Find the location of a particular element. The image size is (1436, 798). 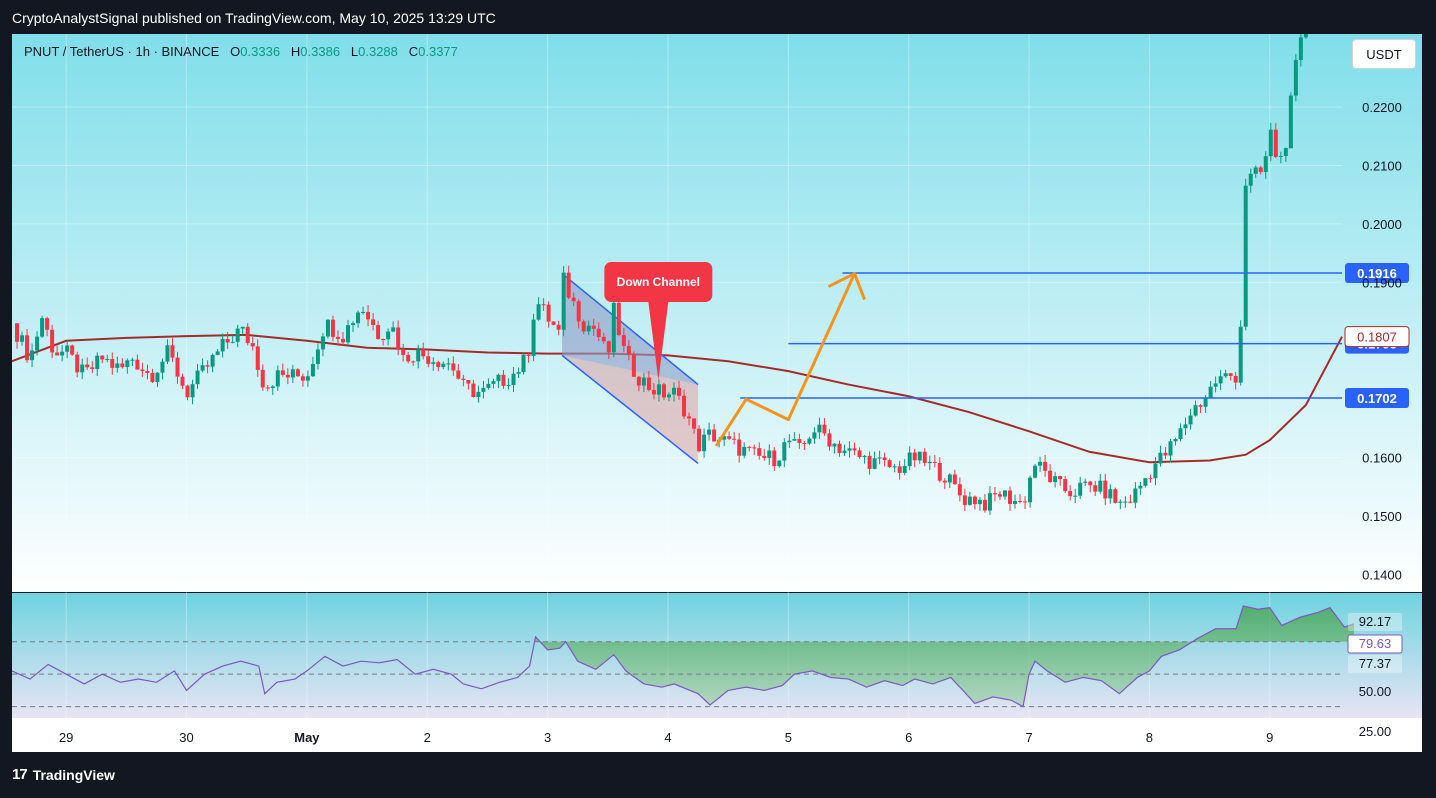

close-label: C is located at coordinates (413, 51).